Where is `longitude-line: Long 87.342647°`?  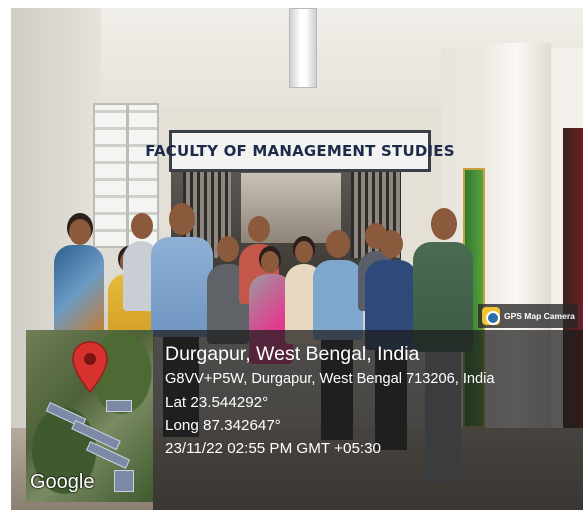
longitude-line: Long 87.342647° is located at coordinates (223, 425).